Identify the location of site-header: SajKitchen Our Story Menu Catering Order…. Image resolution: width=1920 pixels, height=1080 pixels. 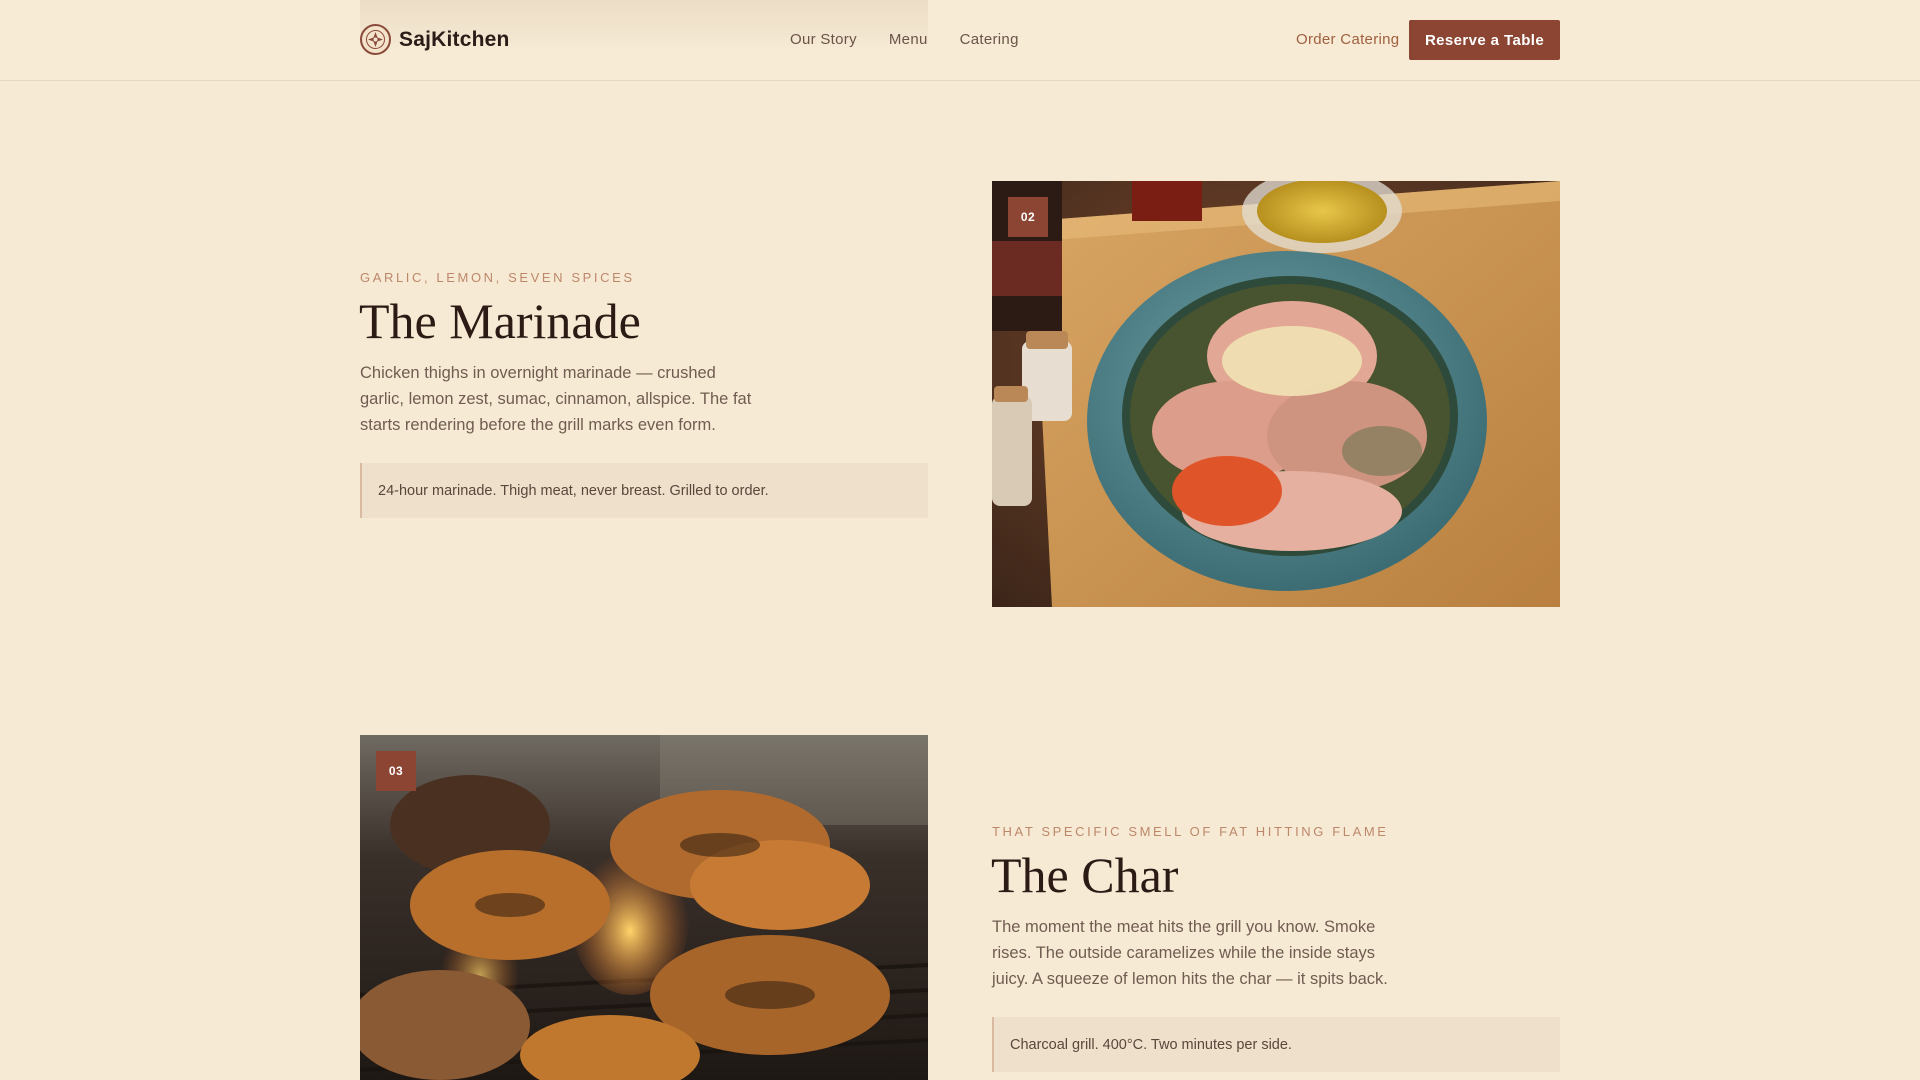
(960, 40).